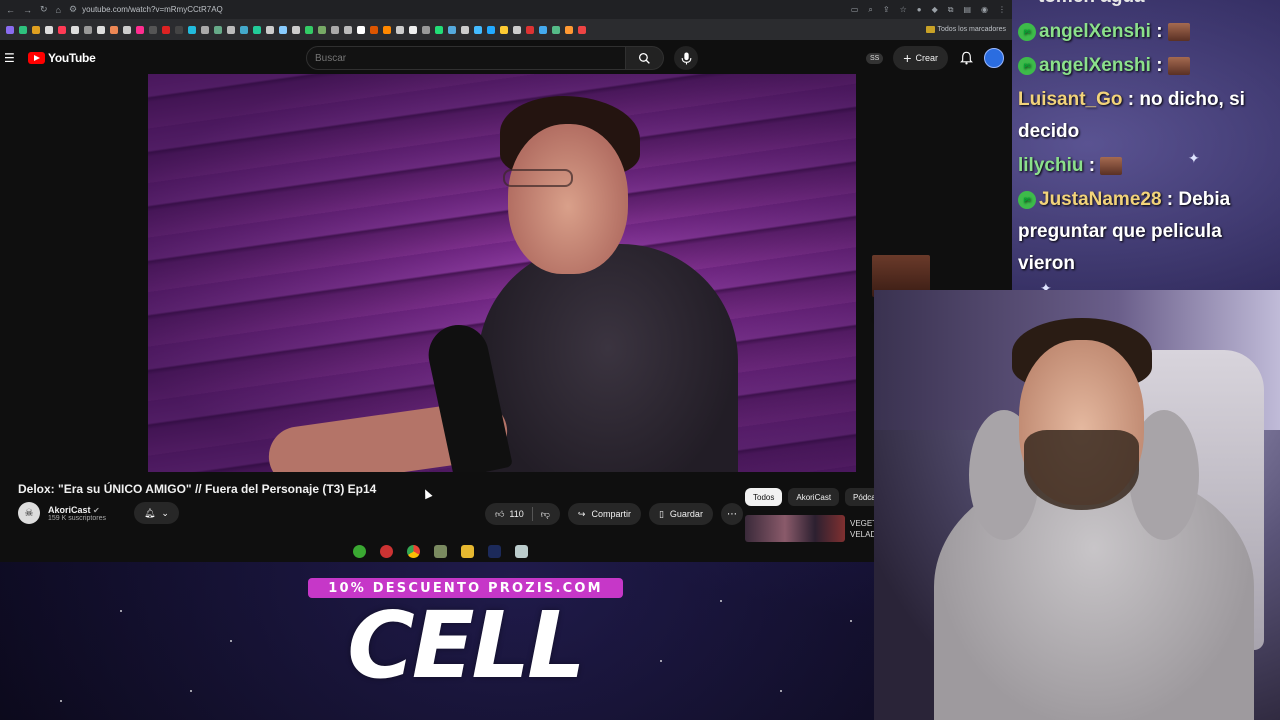 The height and width of the screenshot is (720, 1280). I want to click on more-actions-icon: ⋯, so click(731, 514).